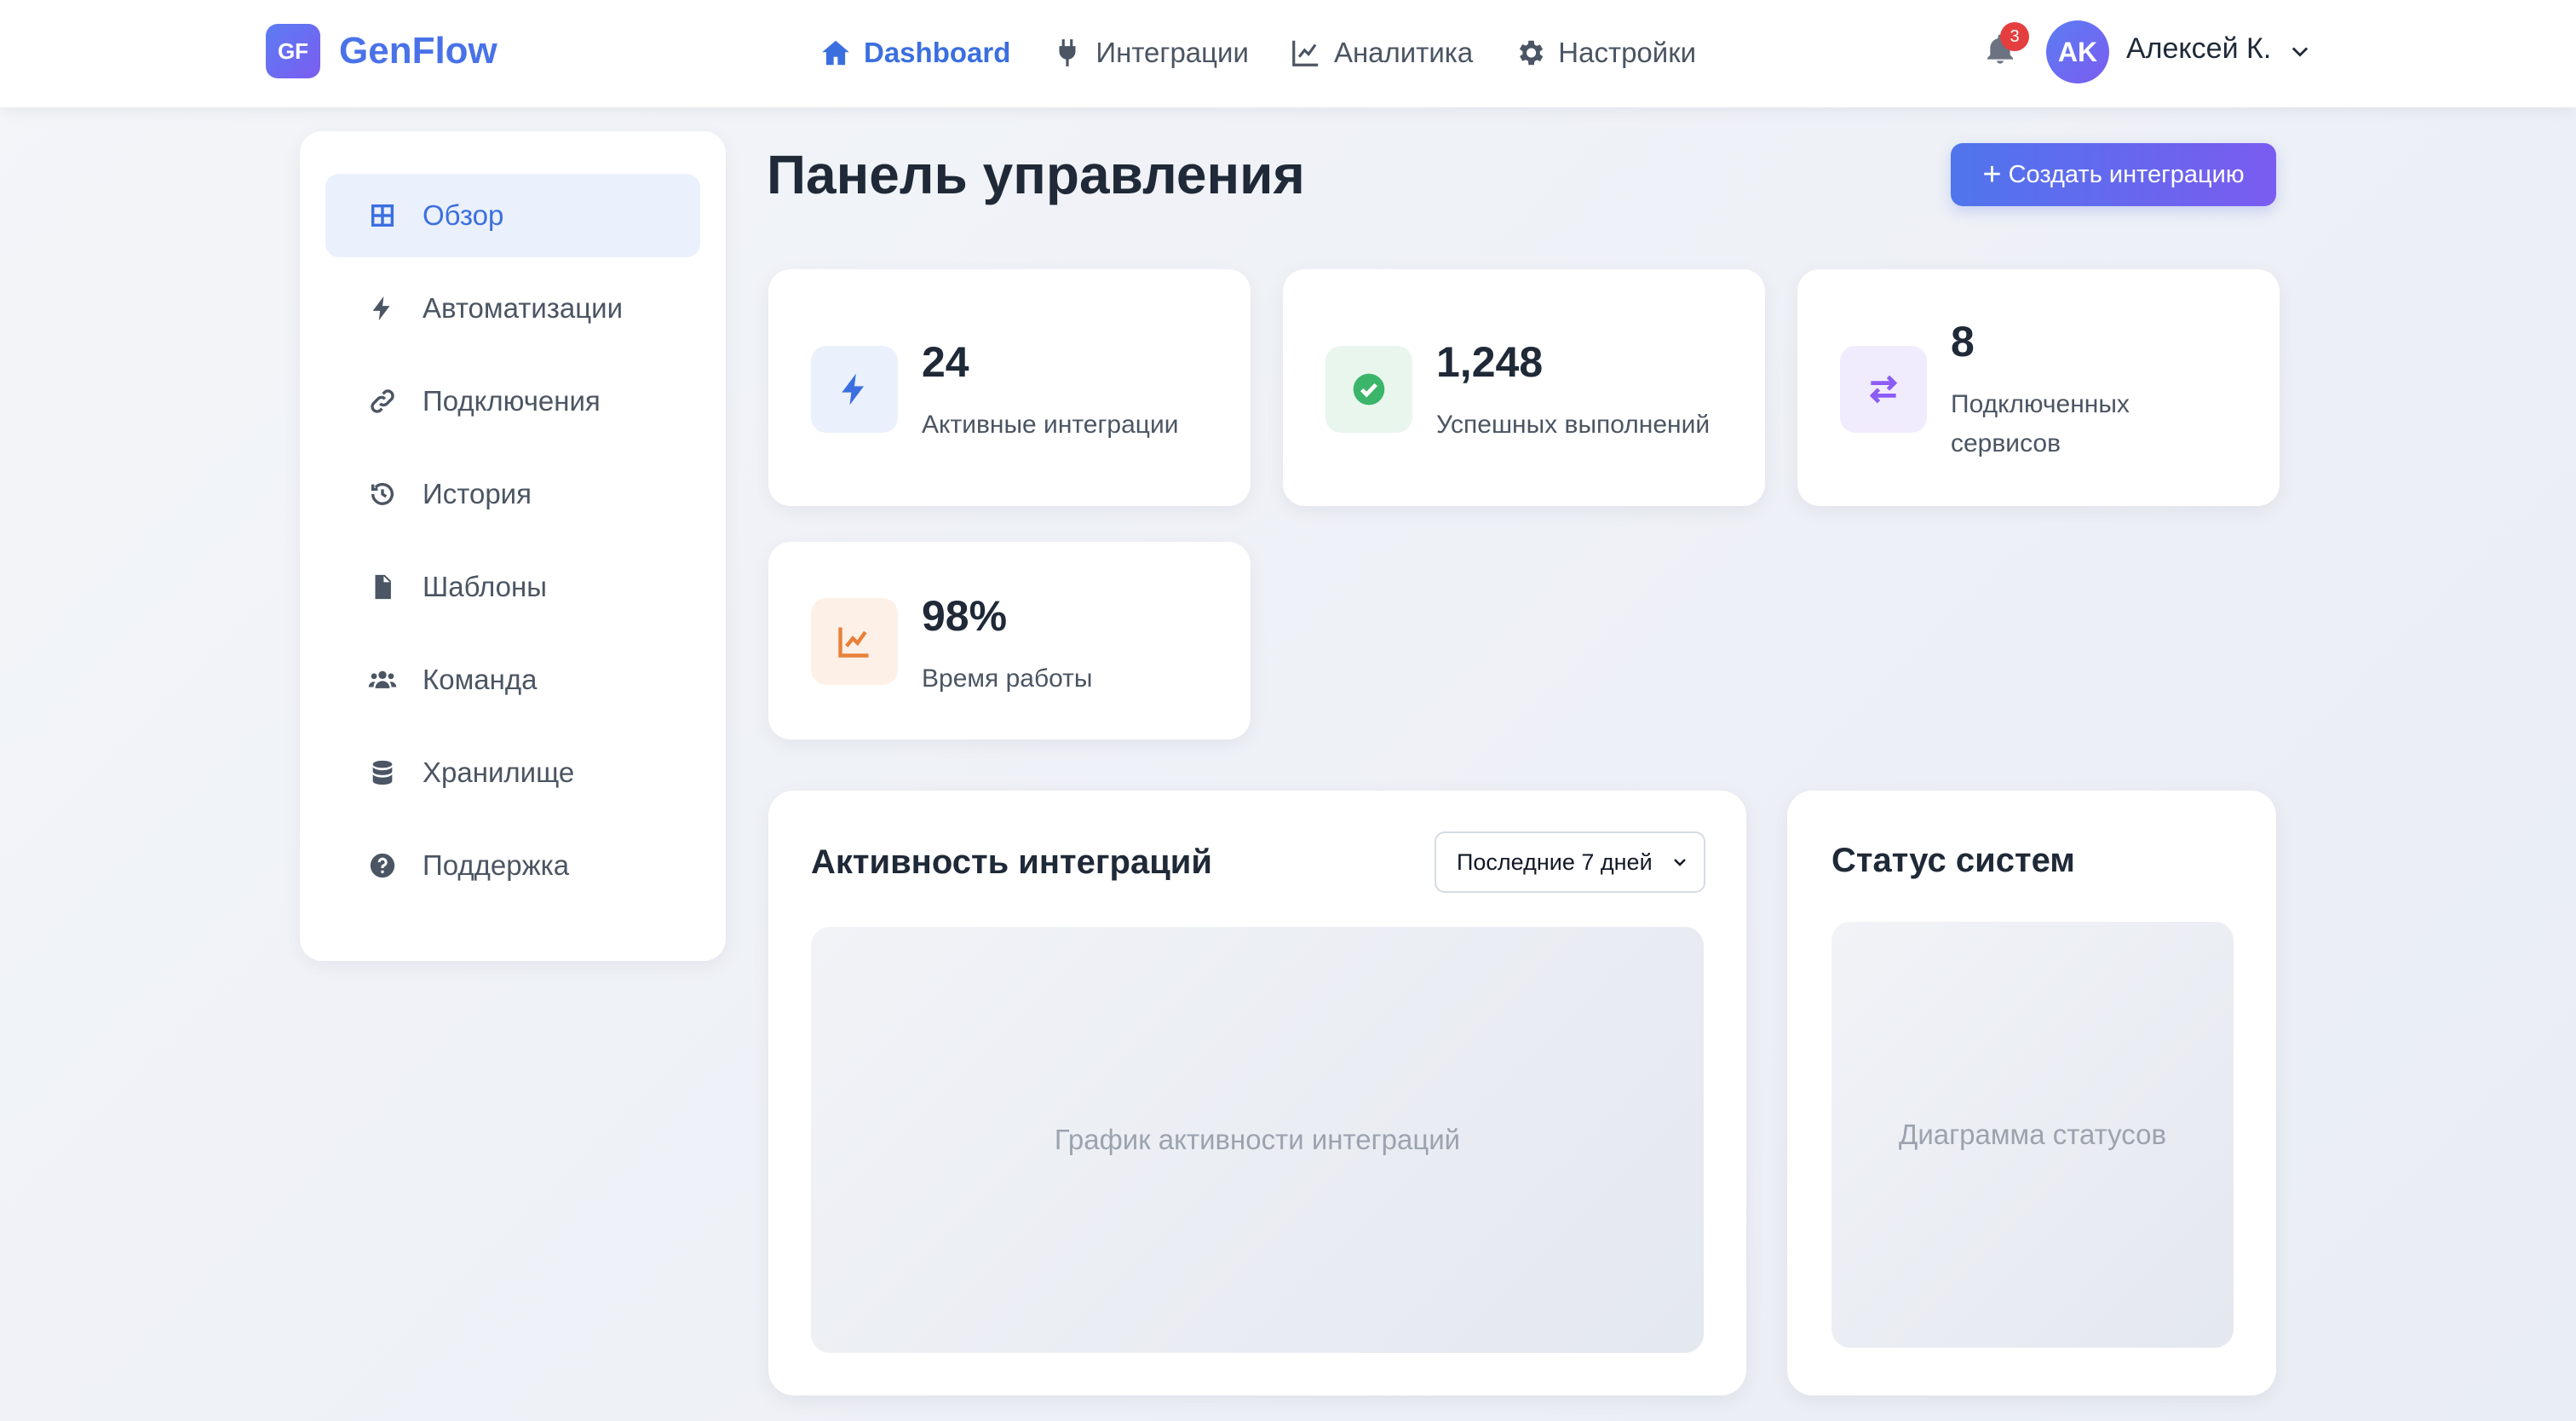 This screenshot has height=1421, width=2576. Describe the element at coordinates (2015, 37) in the screenshot. I see `notification-badge: 3` at that location.